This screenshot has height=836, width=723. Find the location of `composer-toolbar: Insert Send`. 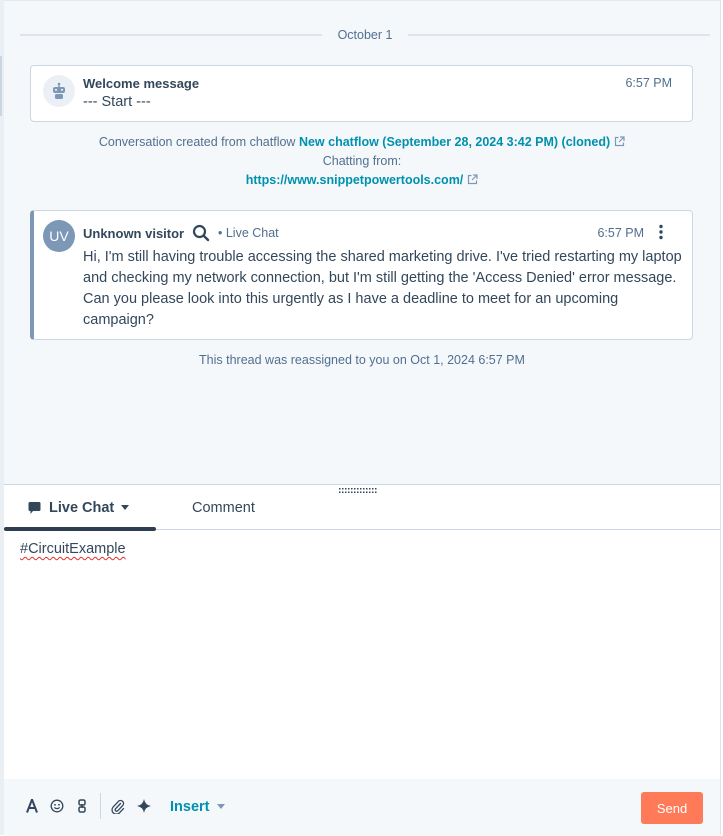

composer-toolbar: Insert Send is located at coordinates (362, 807).